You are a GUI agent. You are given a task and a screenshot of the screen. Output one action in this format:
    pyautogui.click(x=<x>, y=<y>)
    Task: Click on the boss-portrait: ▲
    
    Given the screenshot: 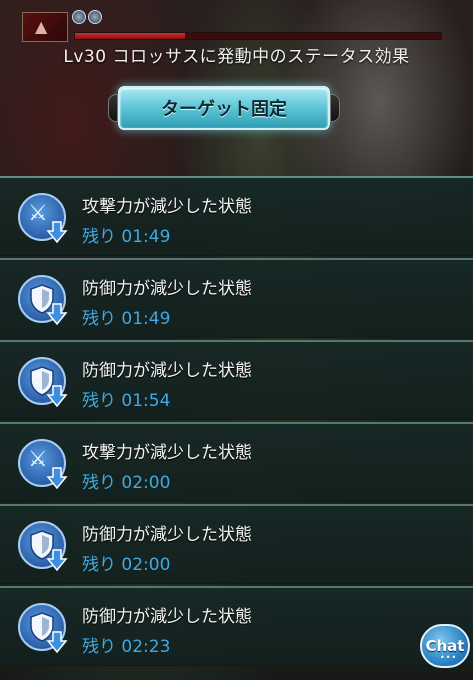 What is the action you would take?
    pyautogui.click(x=45, y=27)
    